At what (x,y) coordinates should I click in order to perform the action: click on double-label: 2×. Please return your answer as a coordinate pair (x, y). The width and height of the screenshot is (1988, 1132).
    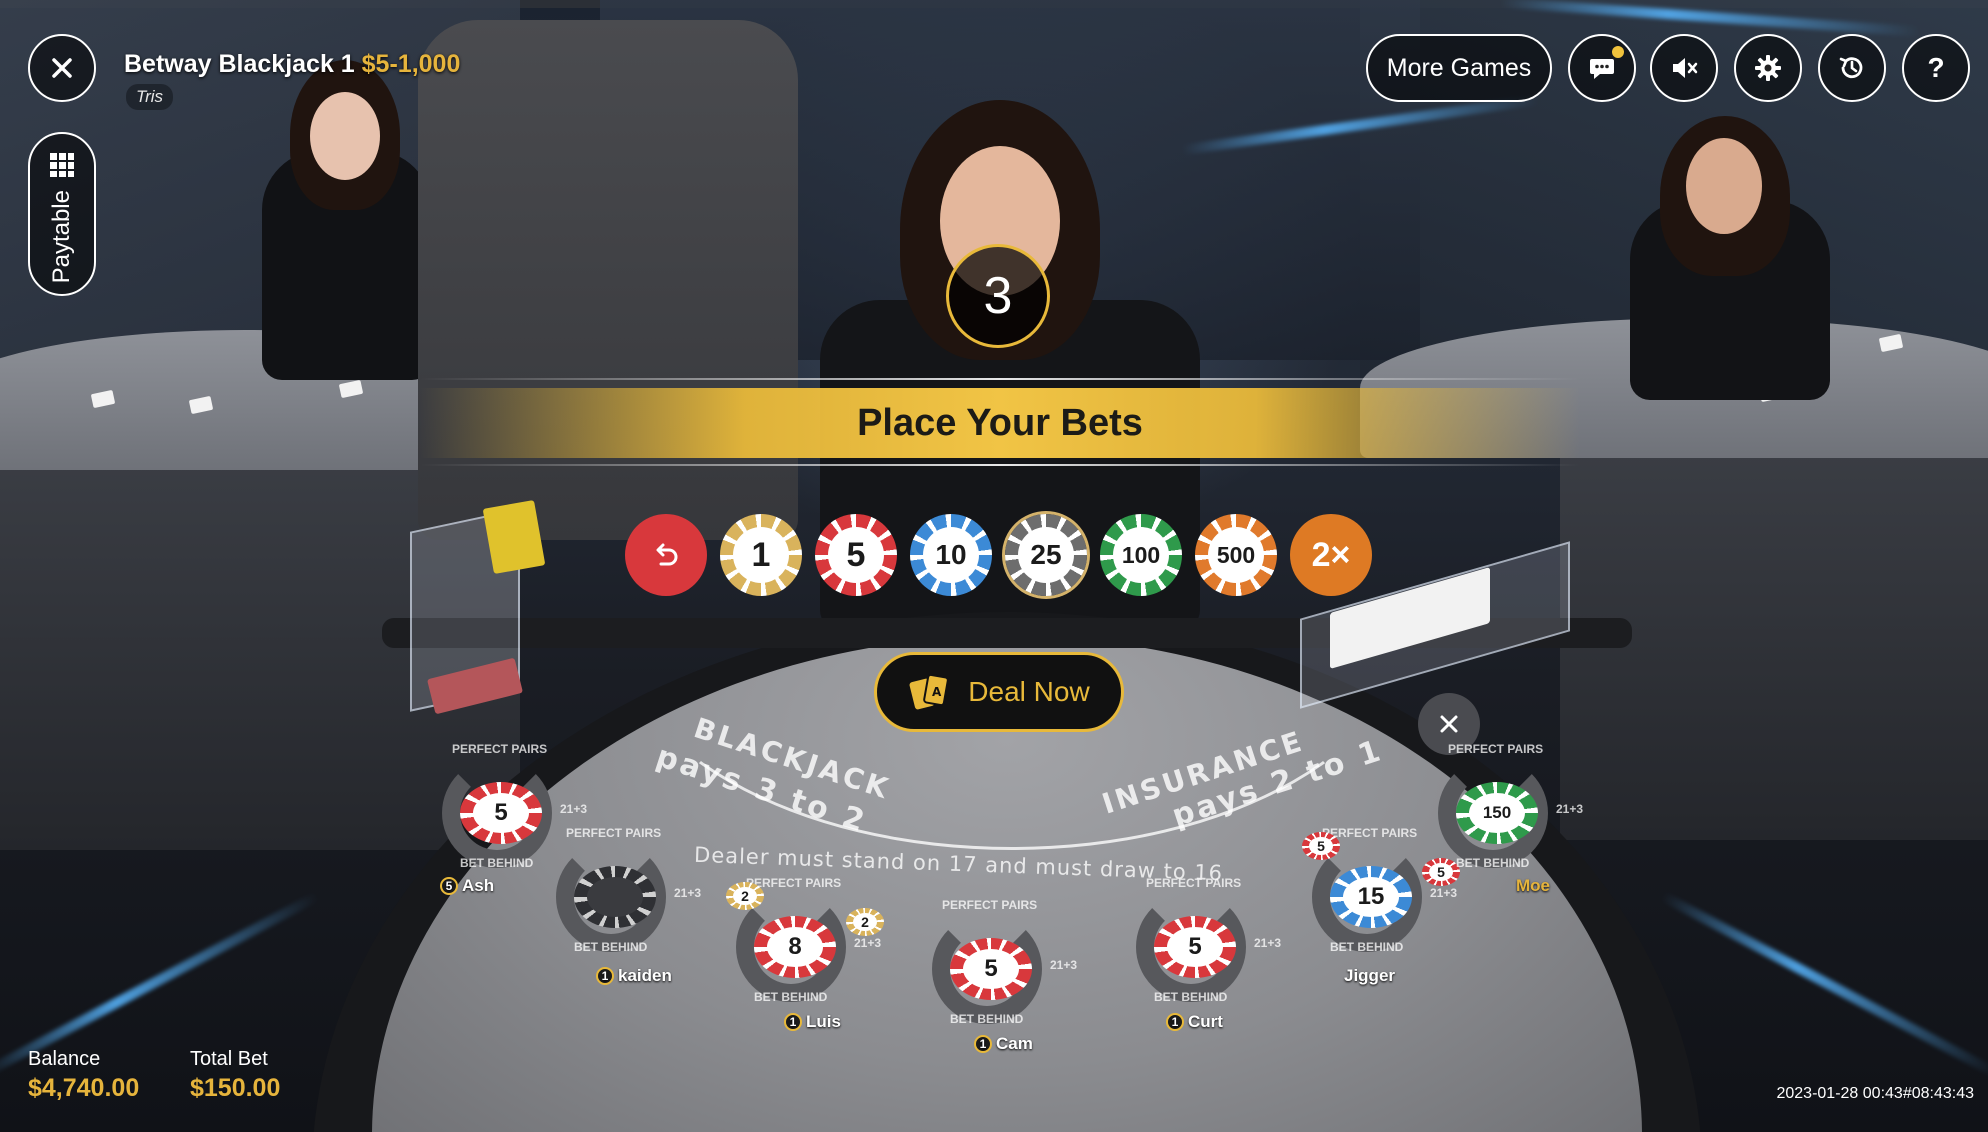
    Looking at the image, I should click on (1331, 554).